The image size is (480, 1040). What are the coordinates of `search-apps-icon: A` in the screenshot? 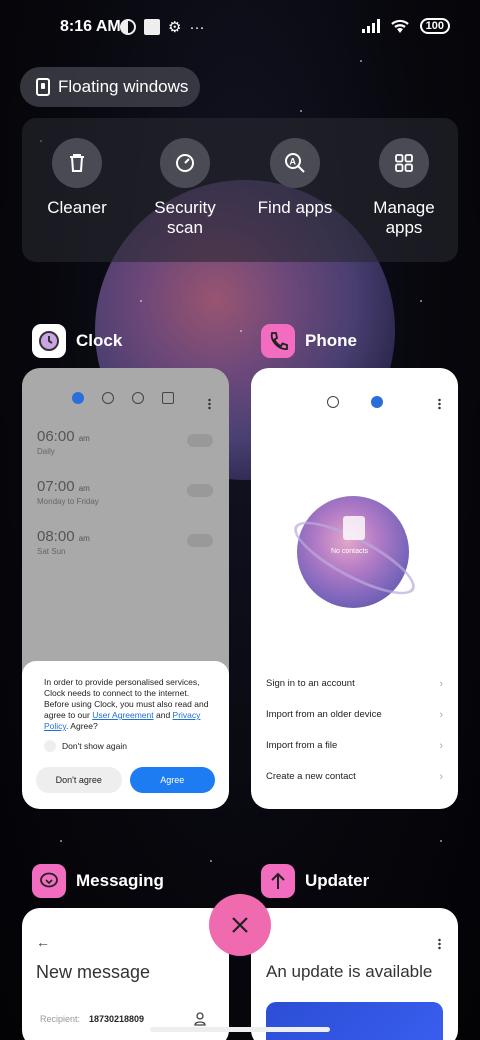 It's located at (295, 163).